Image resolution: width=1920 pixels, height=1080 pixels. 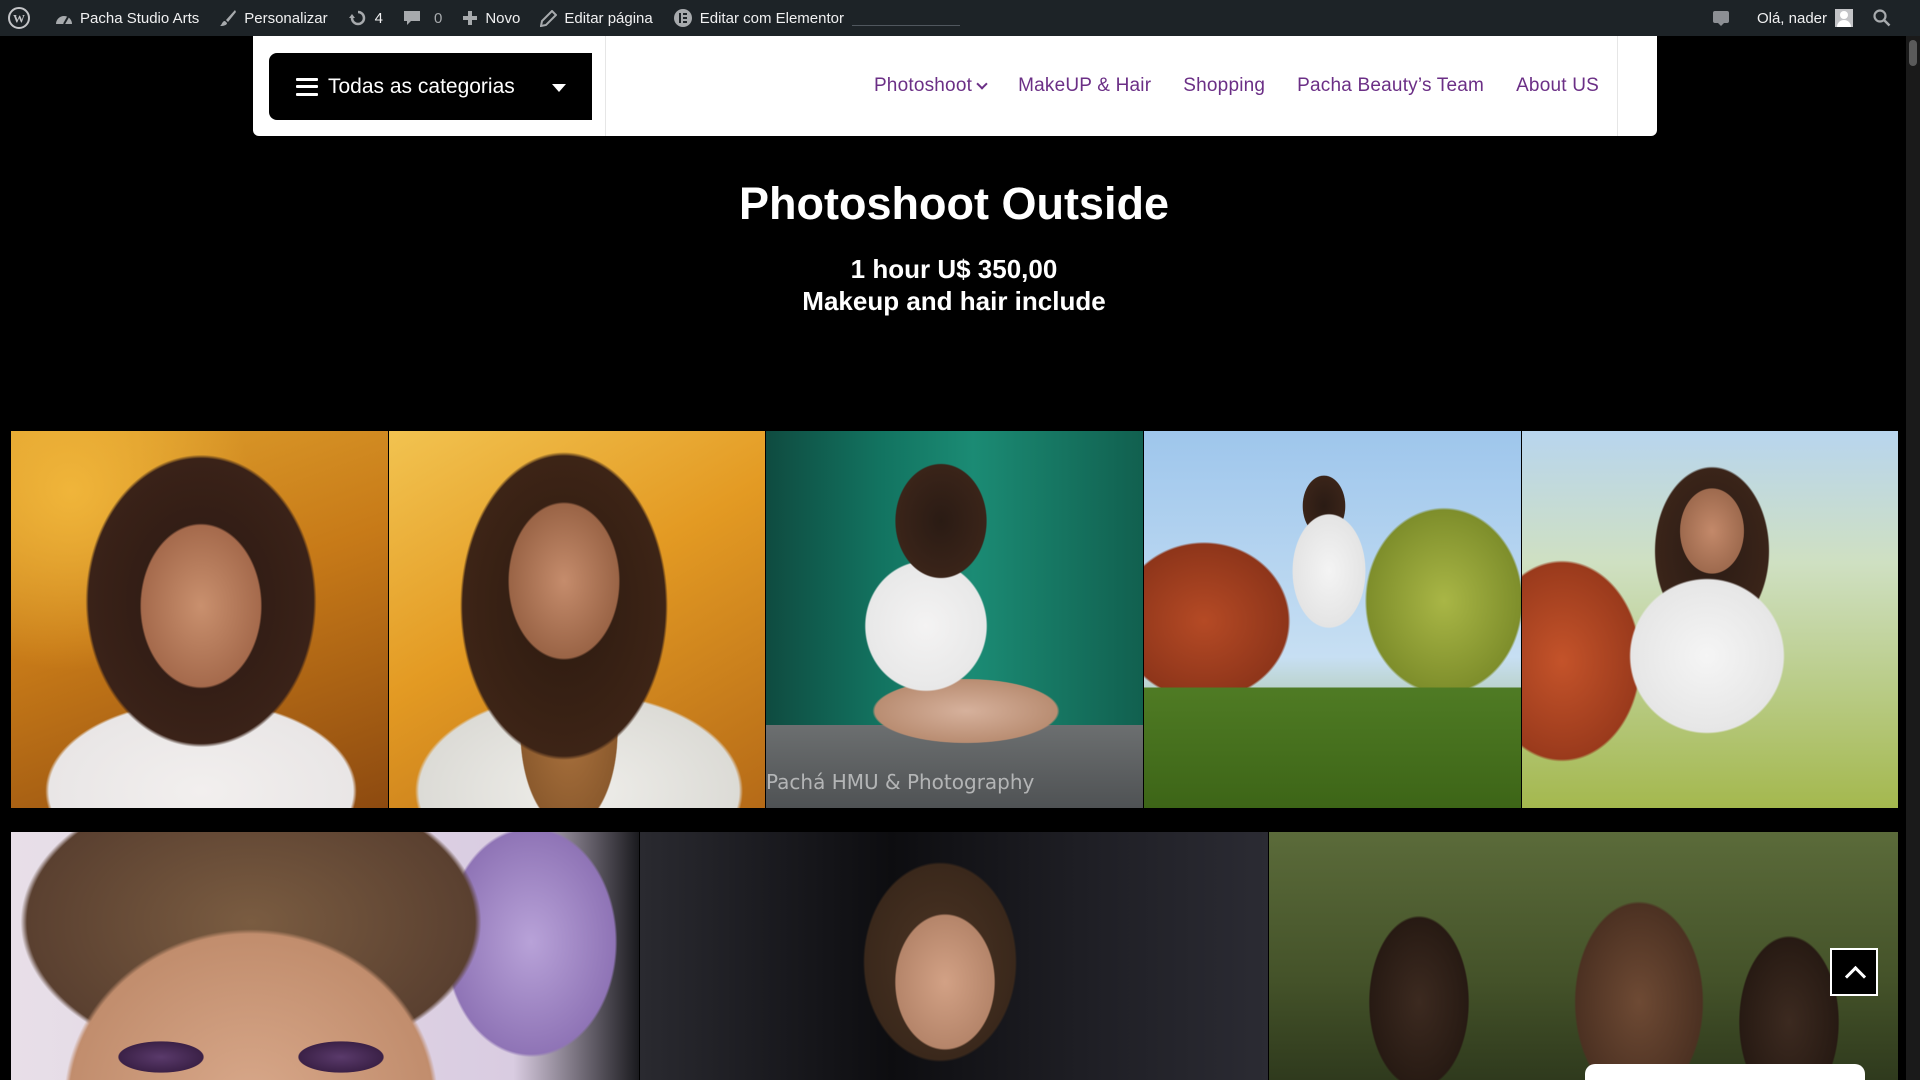 I want to click on all-categories-button: Todas as categorias, so click(x=430, y=86).